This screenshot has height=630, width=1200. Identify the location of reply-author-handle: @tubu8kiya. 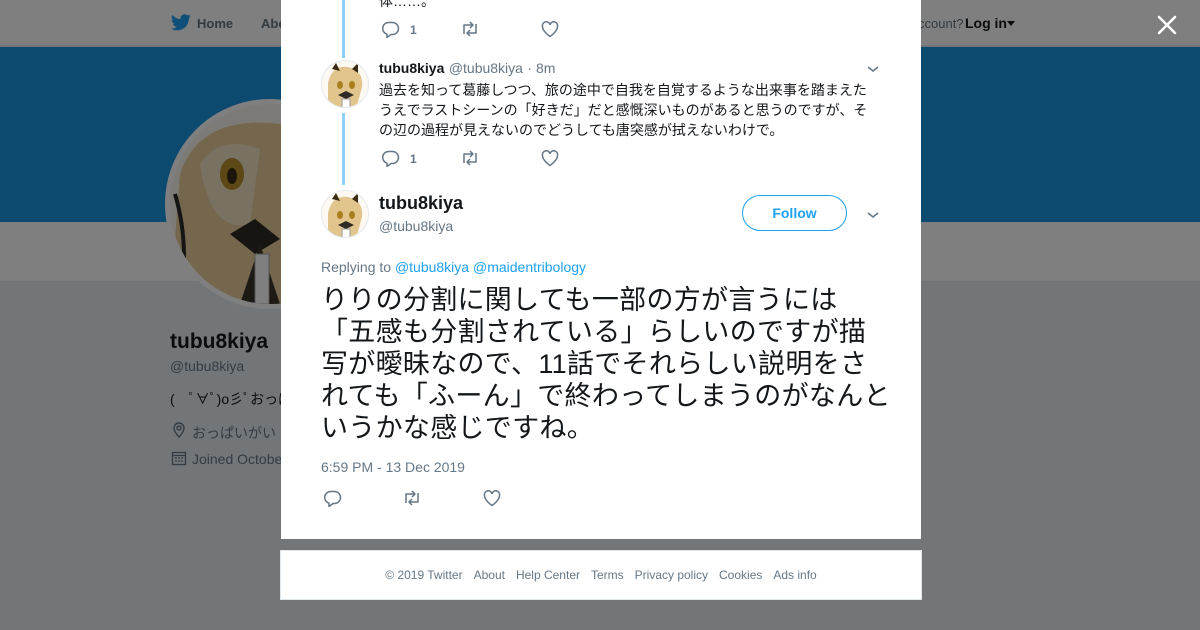
(486, 68).